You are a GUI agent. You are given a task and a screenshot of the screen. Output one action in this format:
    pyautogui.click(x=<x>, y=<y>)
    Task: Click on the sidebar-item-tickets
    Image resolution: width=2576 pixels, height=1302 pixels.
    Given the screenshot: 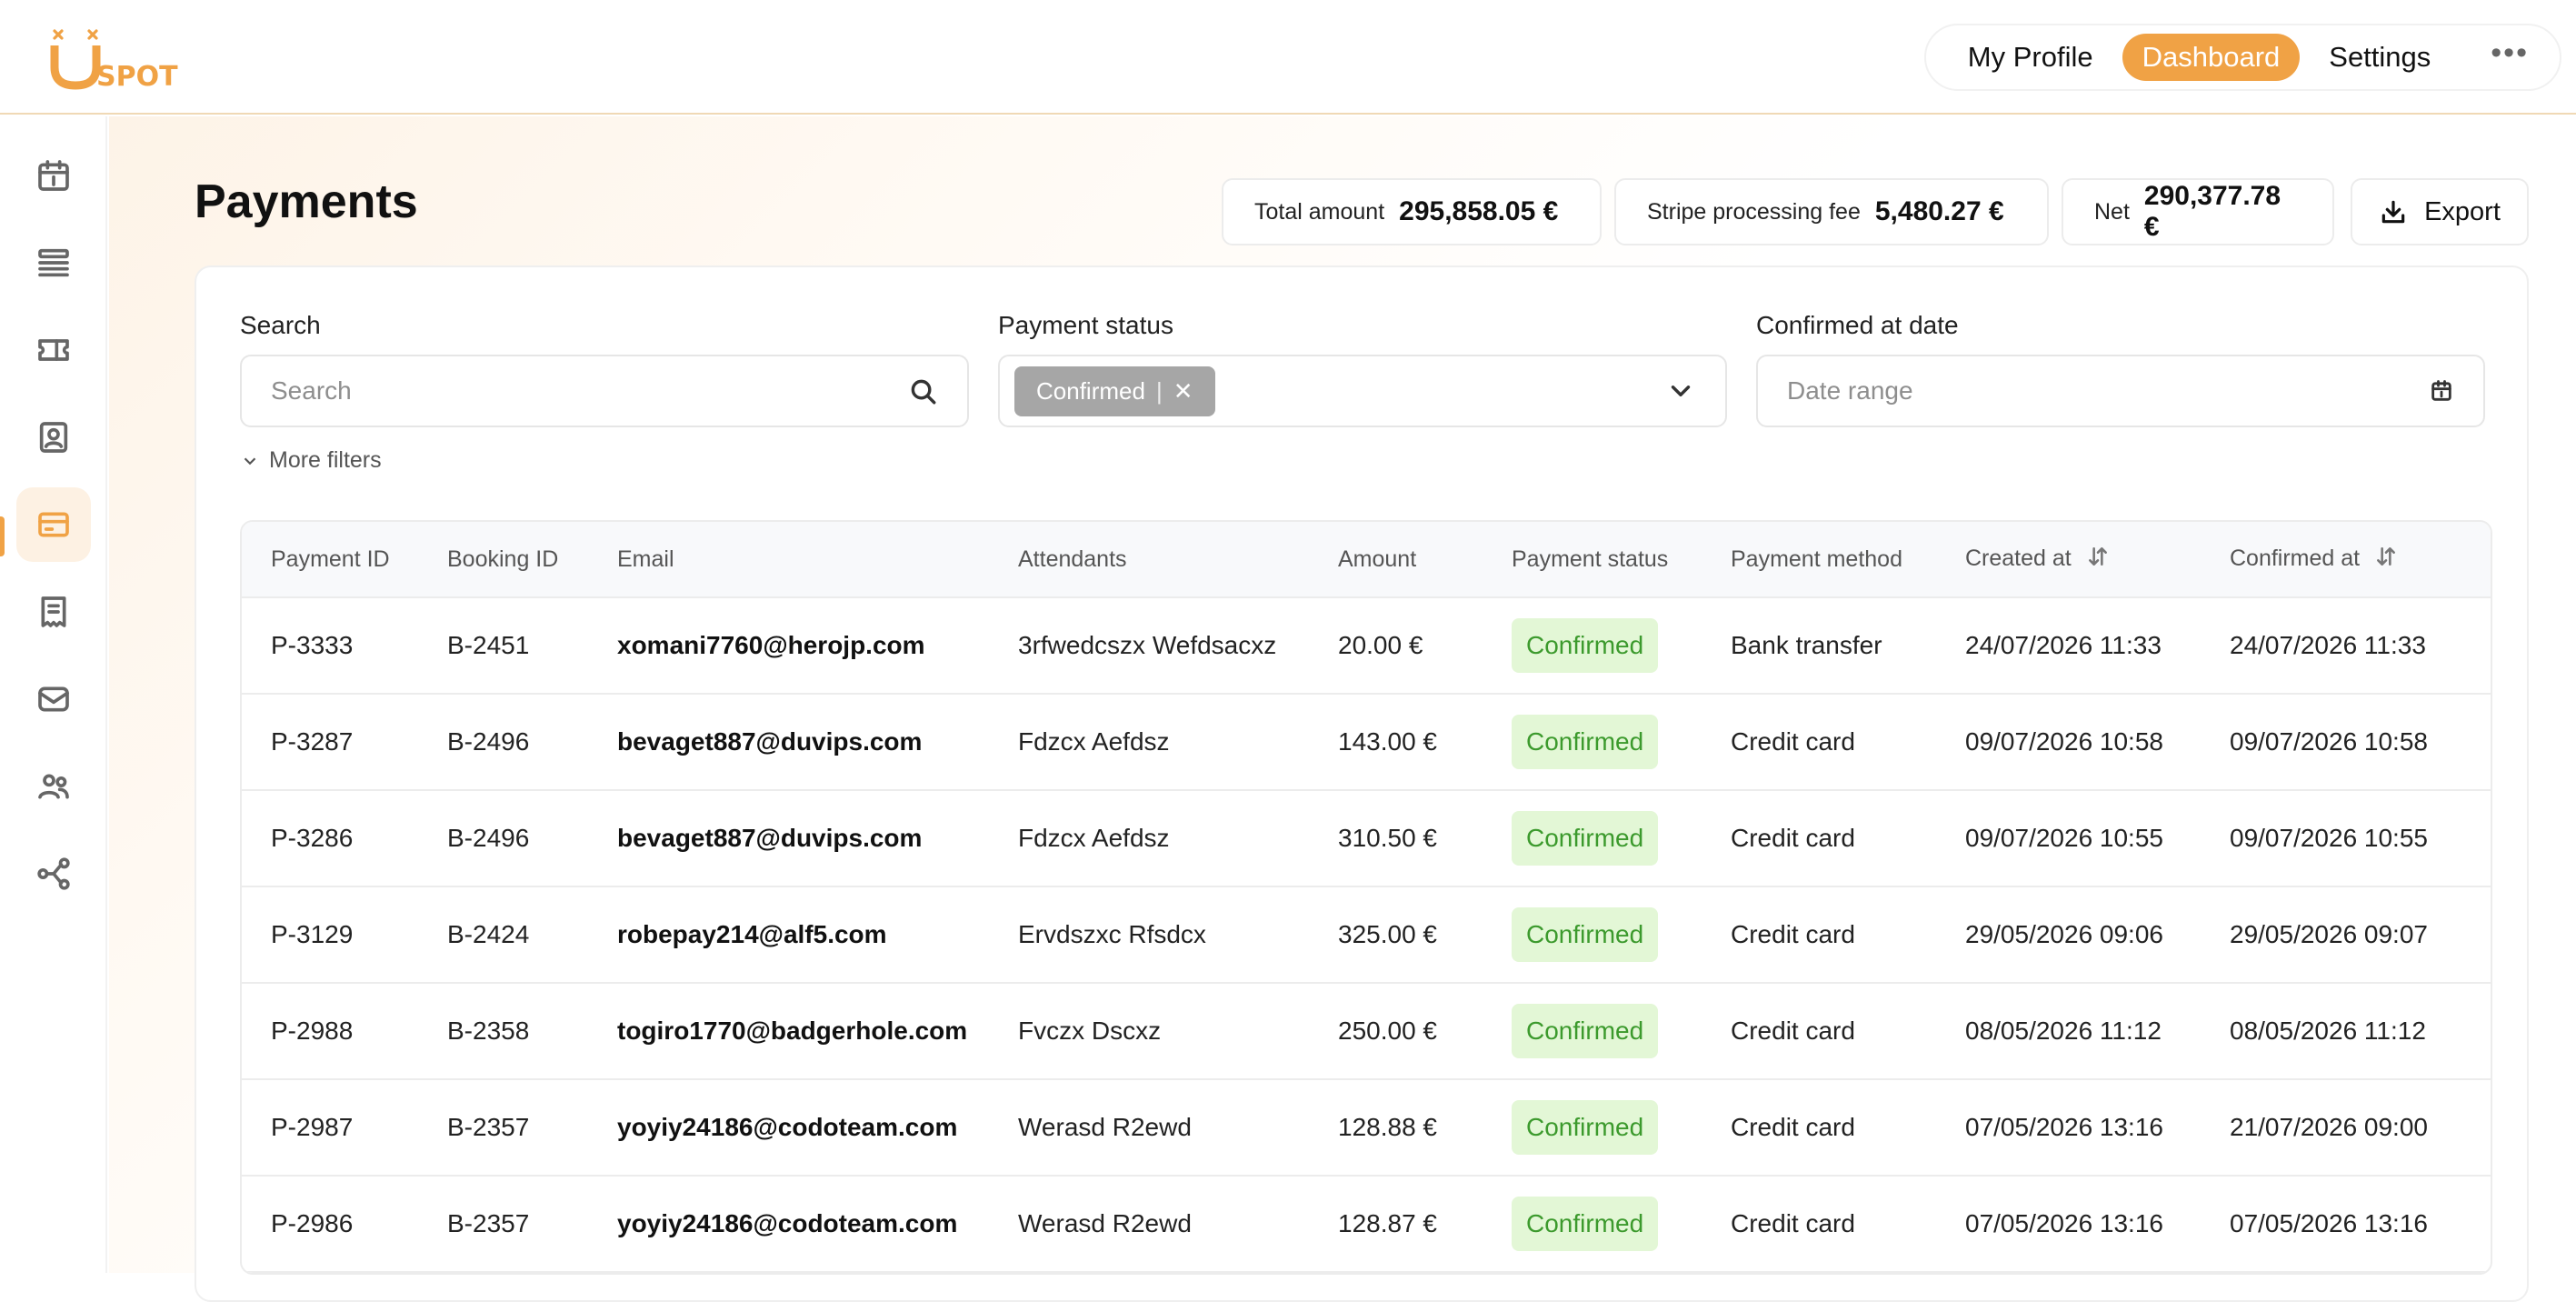 What is the action you would take?
    pyautogui.click(x=53, y=350)
    